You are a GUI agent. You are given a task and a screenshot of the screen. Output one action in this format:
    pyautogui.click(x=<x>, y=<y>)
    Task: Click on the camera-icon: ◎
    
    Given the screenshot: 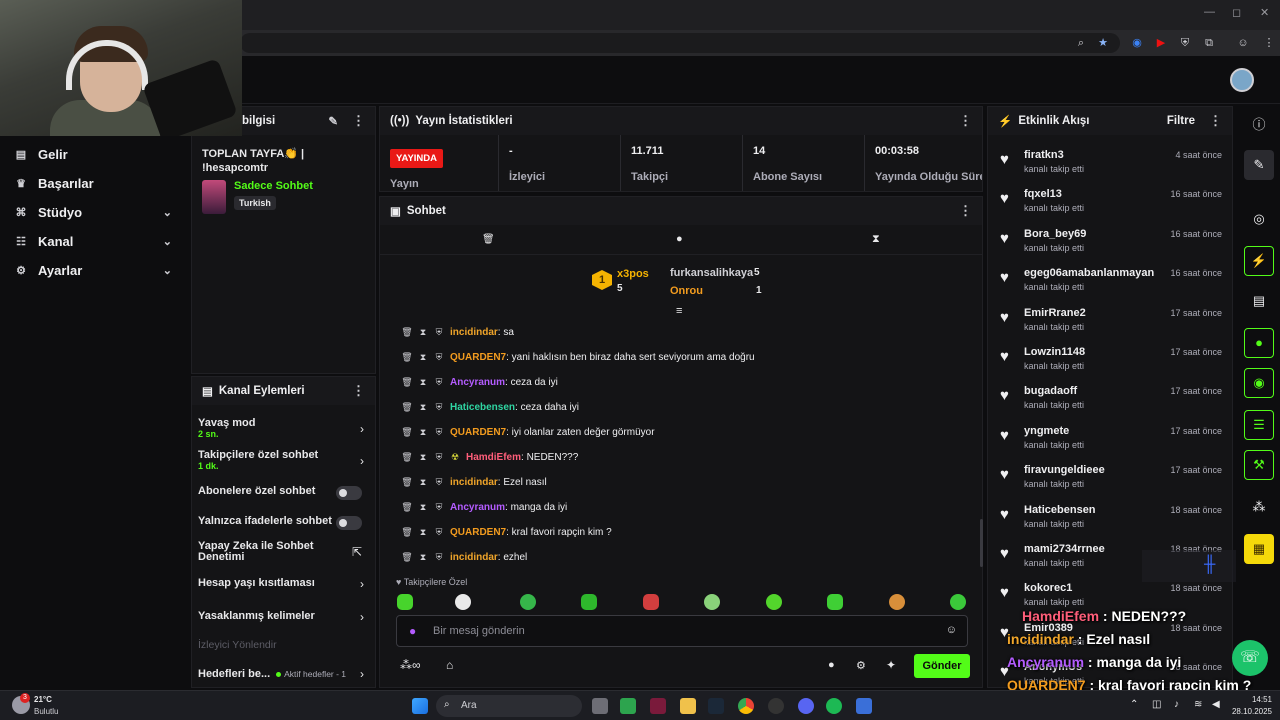 What is the action you would take?
    pyautogui.click(x=1259, y=219)
    